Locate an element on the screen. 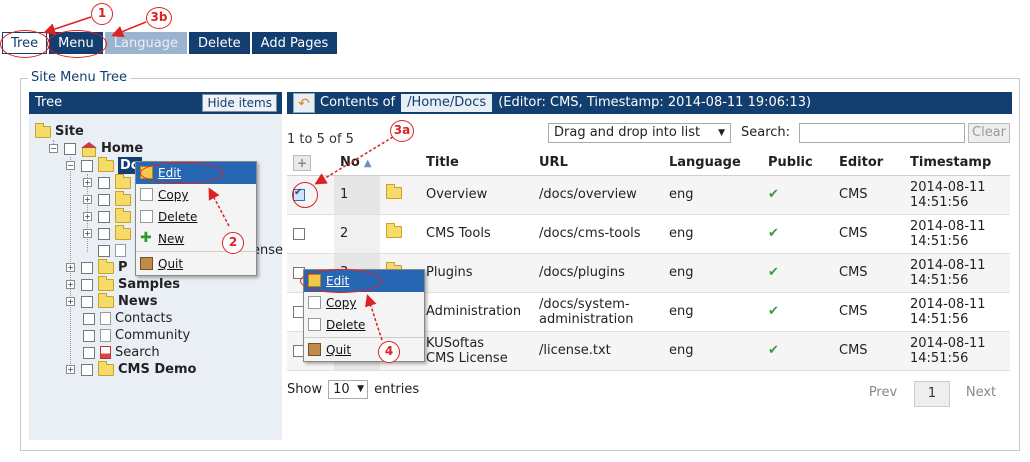 The image size is (1030, 462). annotation-ring-checkbox is located at coordinates (305, 195).